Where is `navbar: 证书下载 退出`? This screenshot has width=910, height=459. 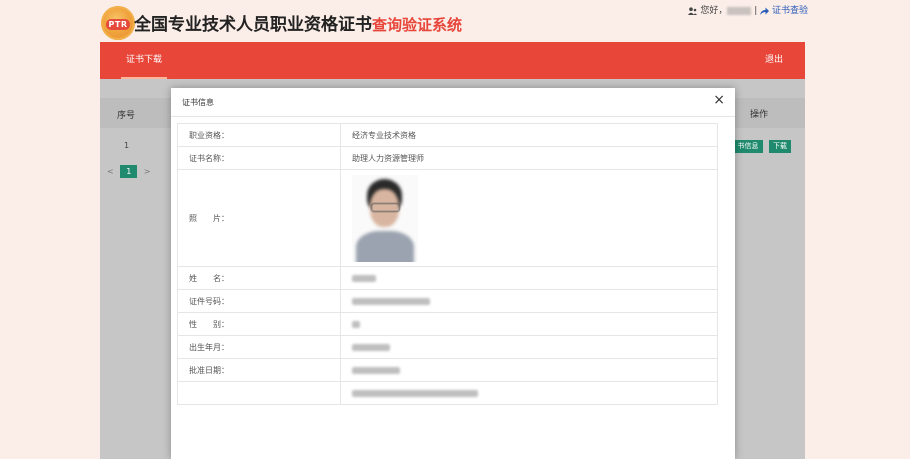 navbar: 证书下载 退出 is located at coordinates (452, 60).